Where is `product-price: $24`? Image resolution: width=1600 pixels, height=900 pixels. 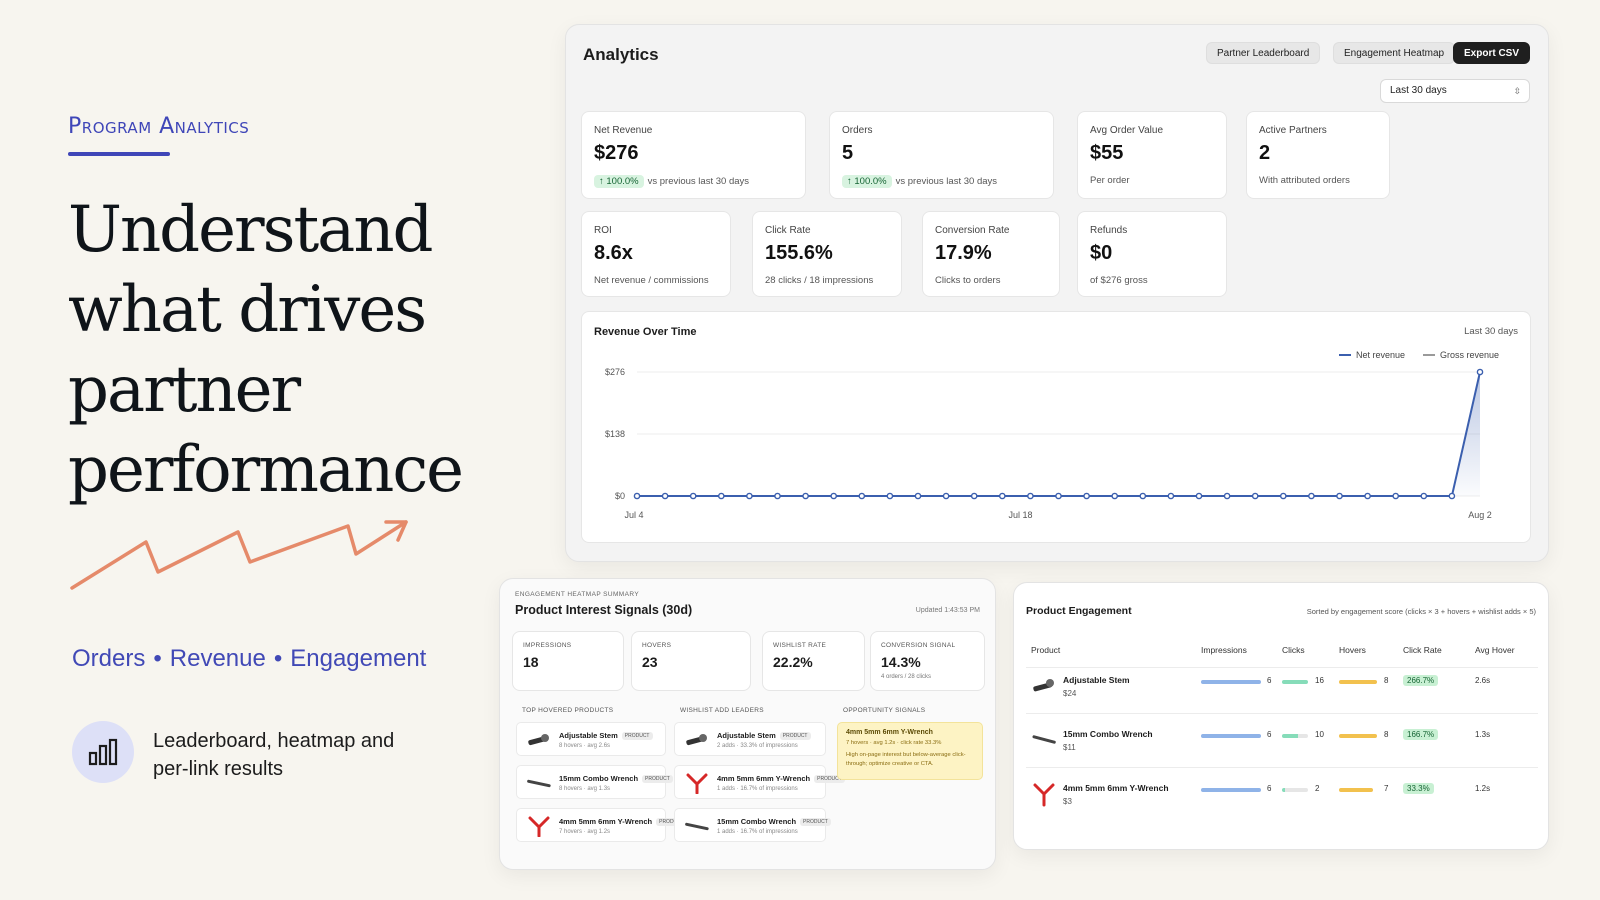 product-price: $24 is located at coordinates (1070, 693).